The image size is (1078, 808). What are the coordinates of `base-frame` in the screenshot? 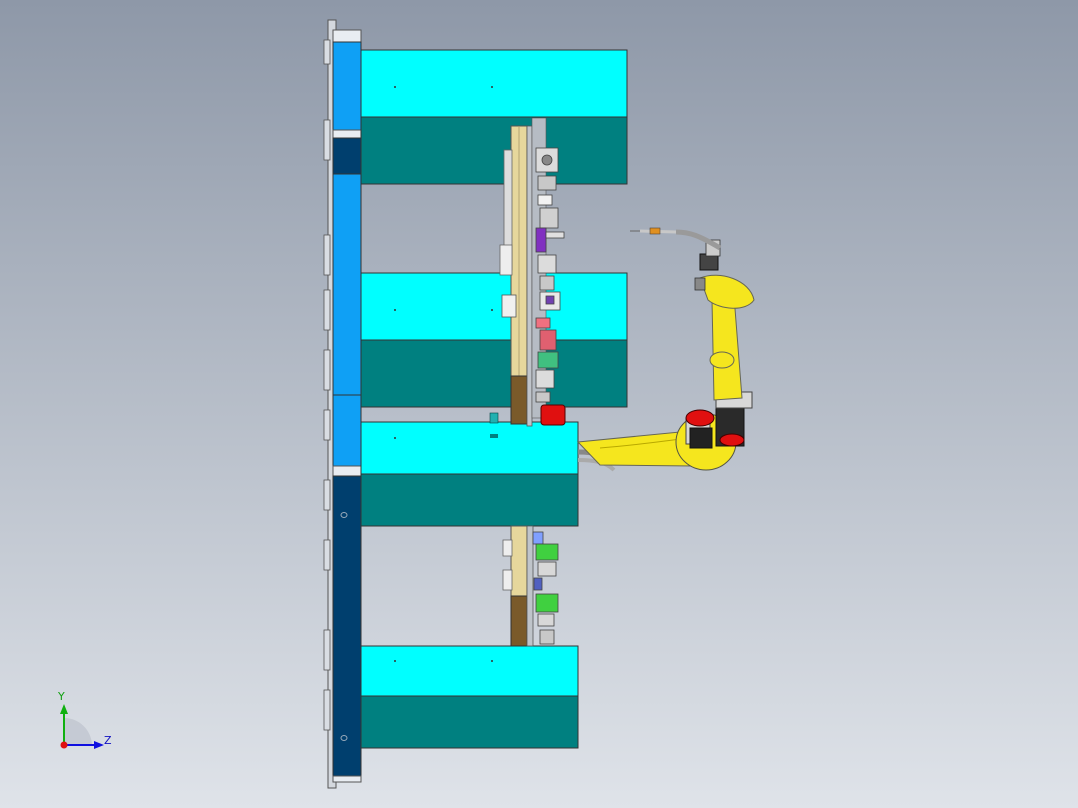 It's located at (342, 404).